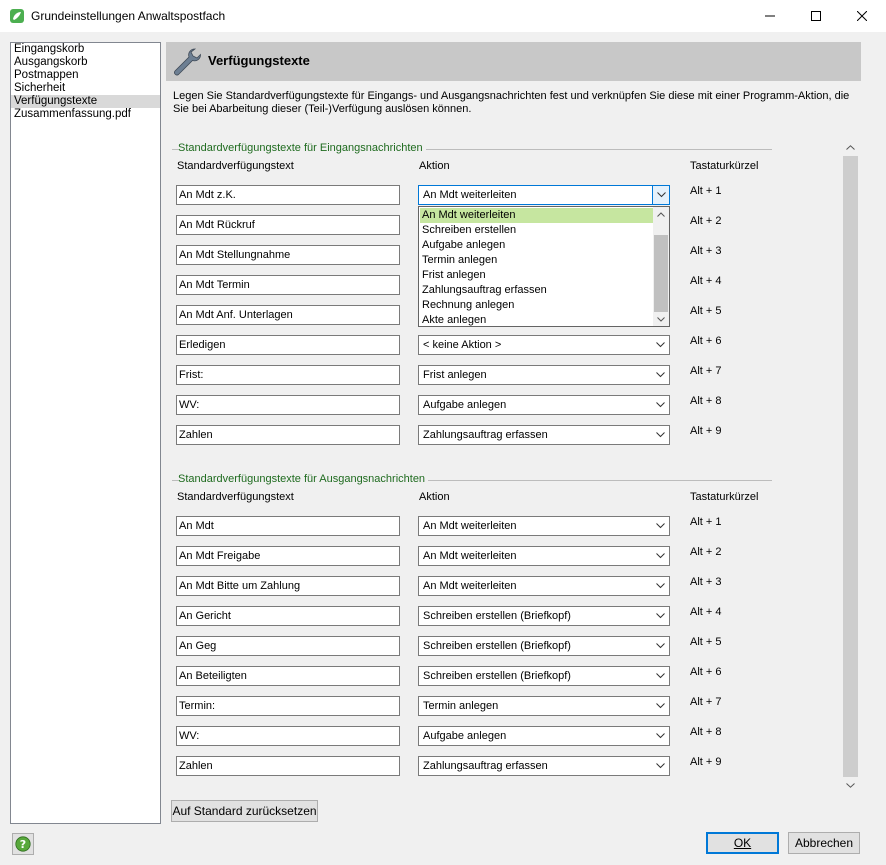 This screenshot has height=865, width=886. Describe the element at coordinates (288, 195) in the screenshot. I see `incoming-text-input-1: An Mdt z.K.` at that location.